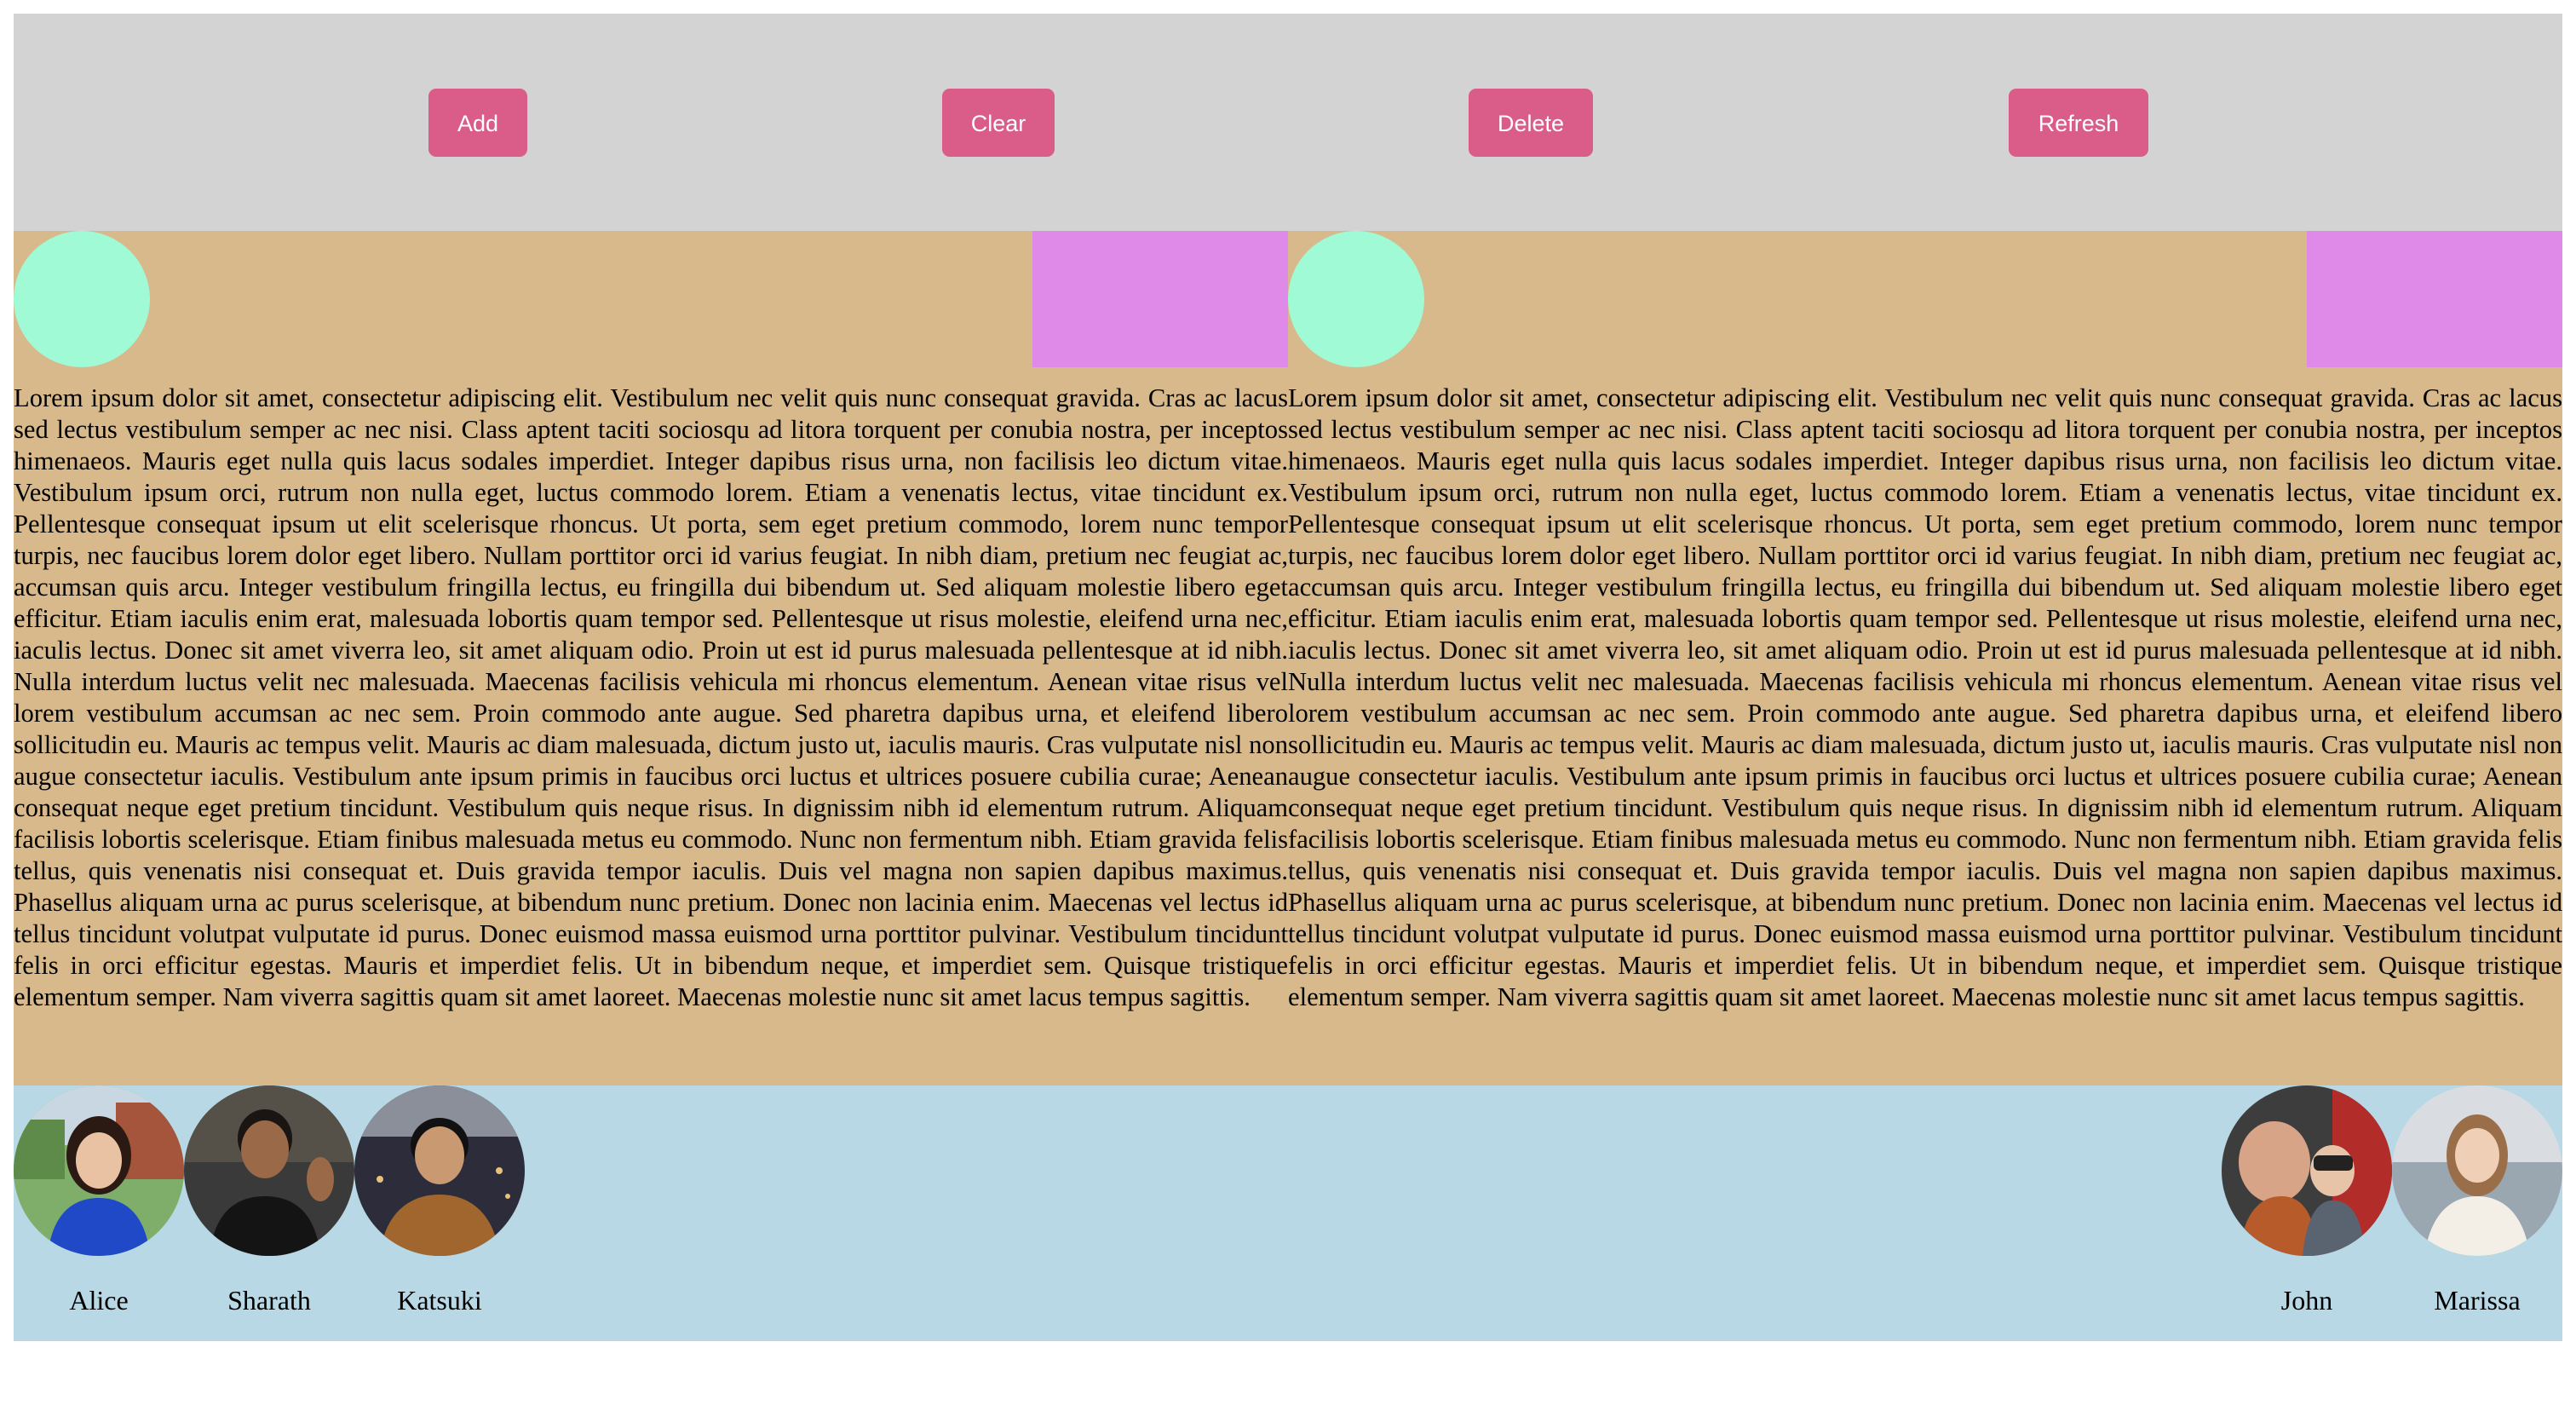 Image resolution: width=2576 pixels, height=1428 pixels. What do you see at coordinates (269, 1300) in the screenshot?
I see `person-name: Sharath` at bounding box center [269, 1300].